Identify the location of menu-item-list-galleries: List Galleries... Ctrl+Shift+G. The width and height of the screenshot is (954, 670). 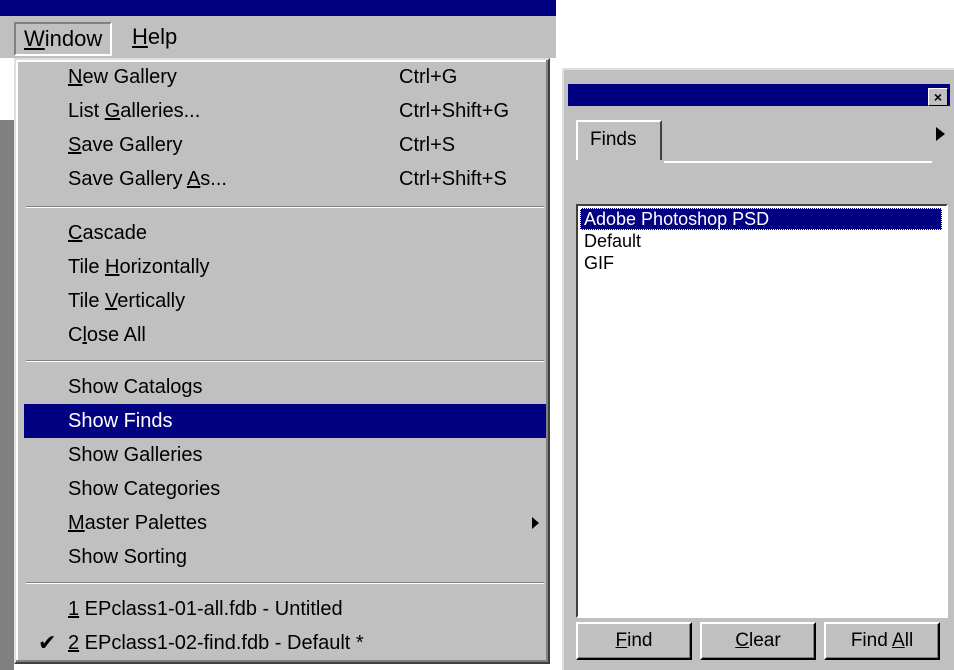
(285, 111).